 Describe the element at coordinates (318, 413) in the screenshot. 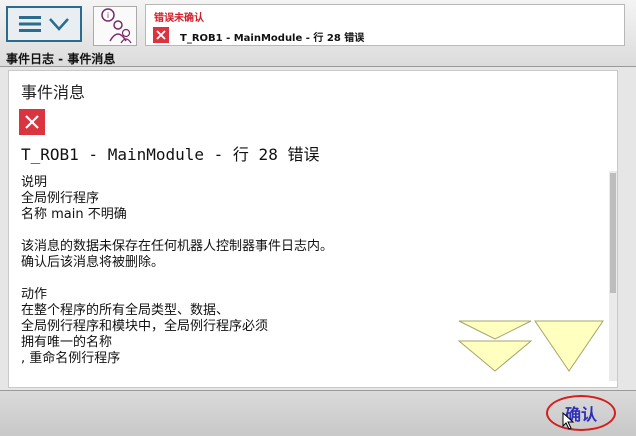

I see `bottom-command-bar: 确认` at that location.